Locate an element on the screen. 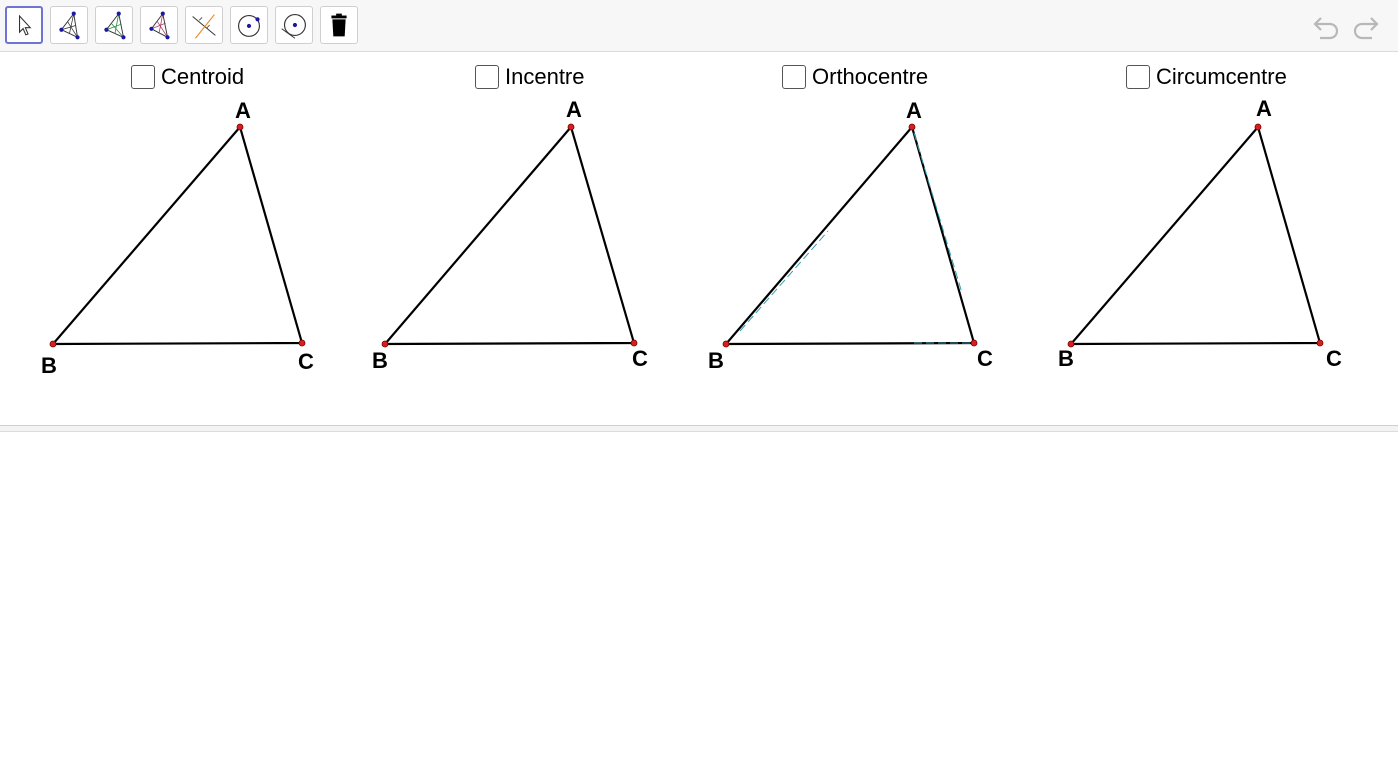  redo-icon is located at coordinates (1366, 28).